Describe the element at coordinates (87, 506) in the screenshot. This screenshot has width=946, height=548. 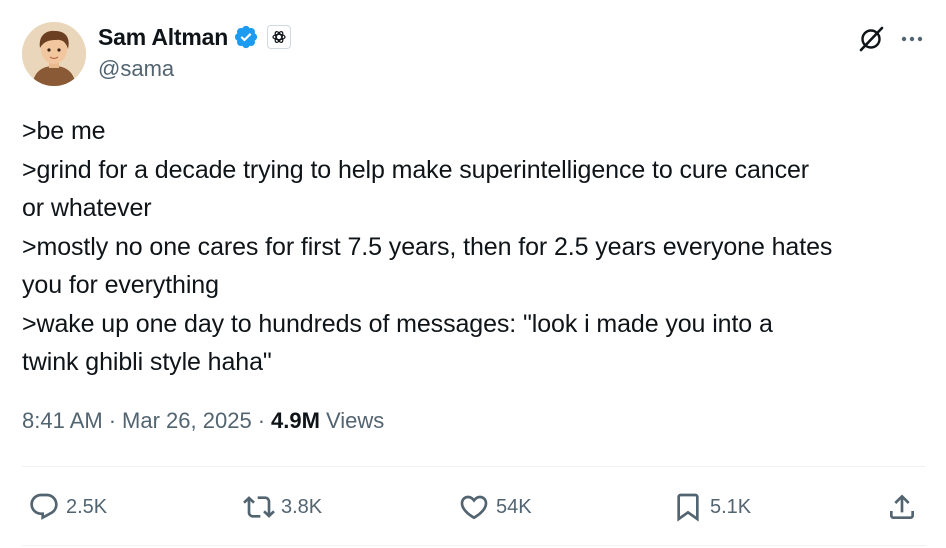
I see `reply-count: 2.5K` at that location.